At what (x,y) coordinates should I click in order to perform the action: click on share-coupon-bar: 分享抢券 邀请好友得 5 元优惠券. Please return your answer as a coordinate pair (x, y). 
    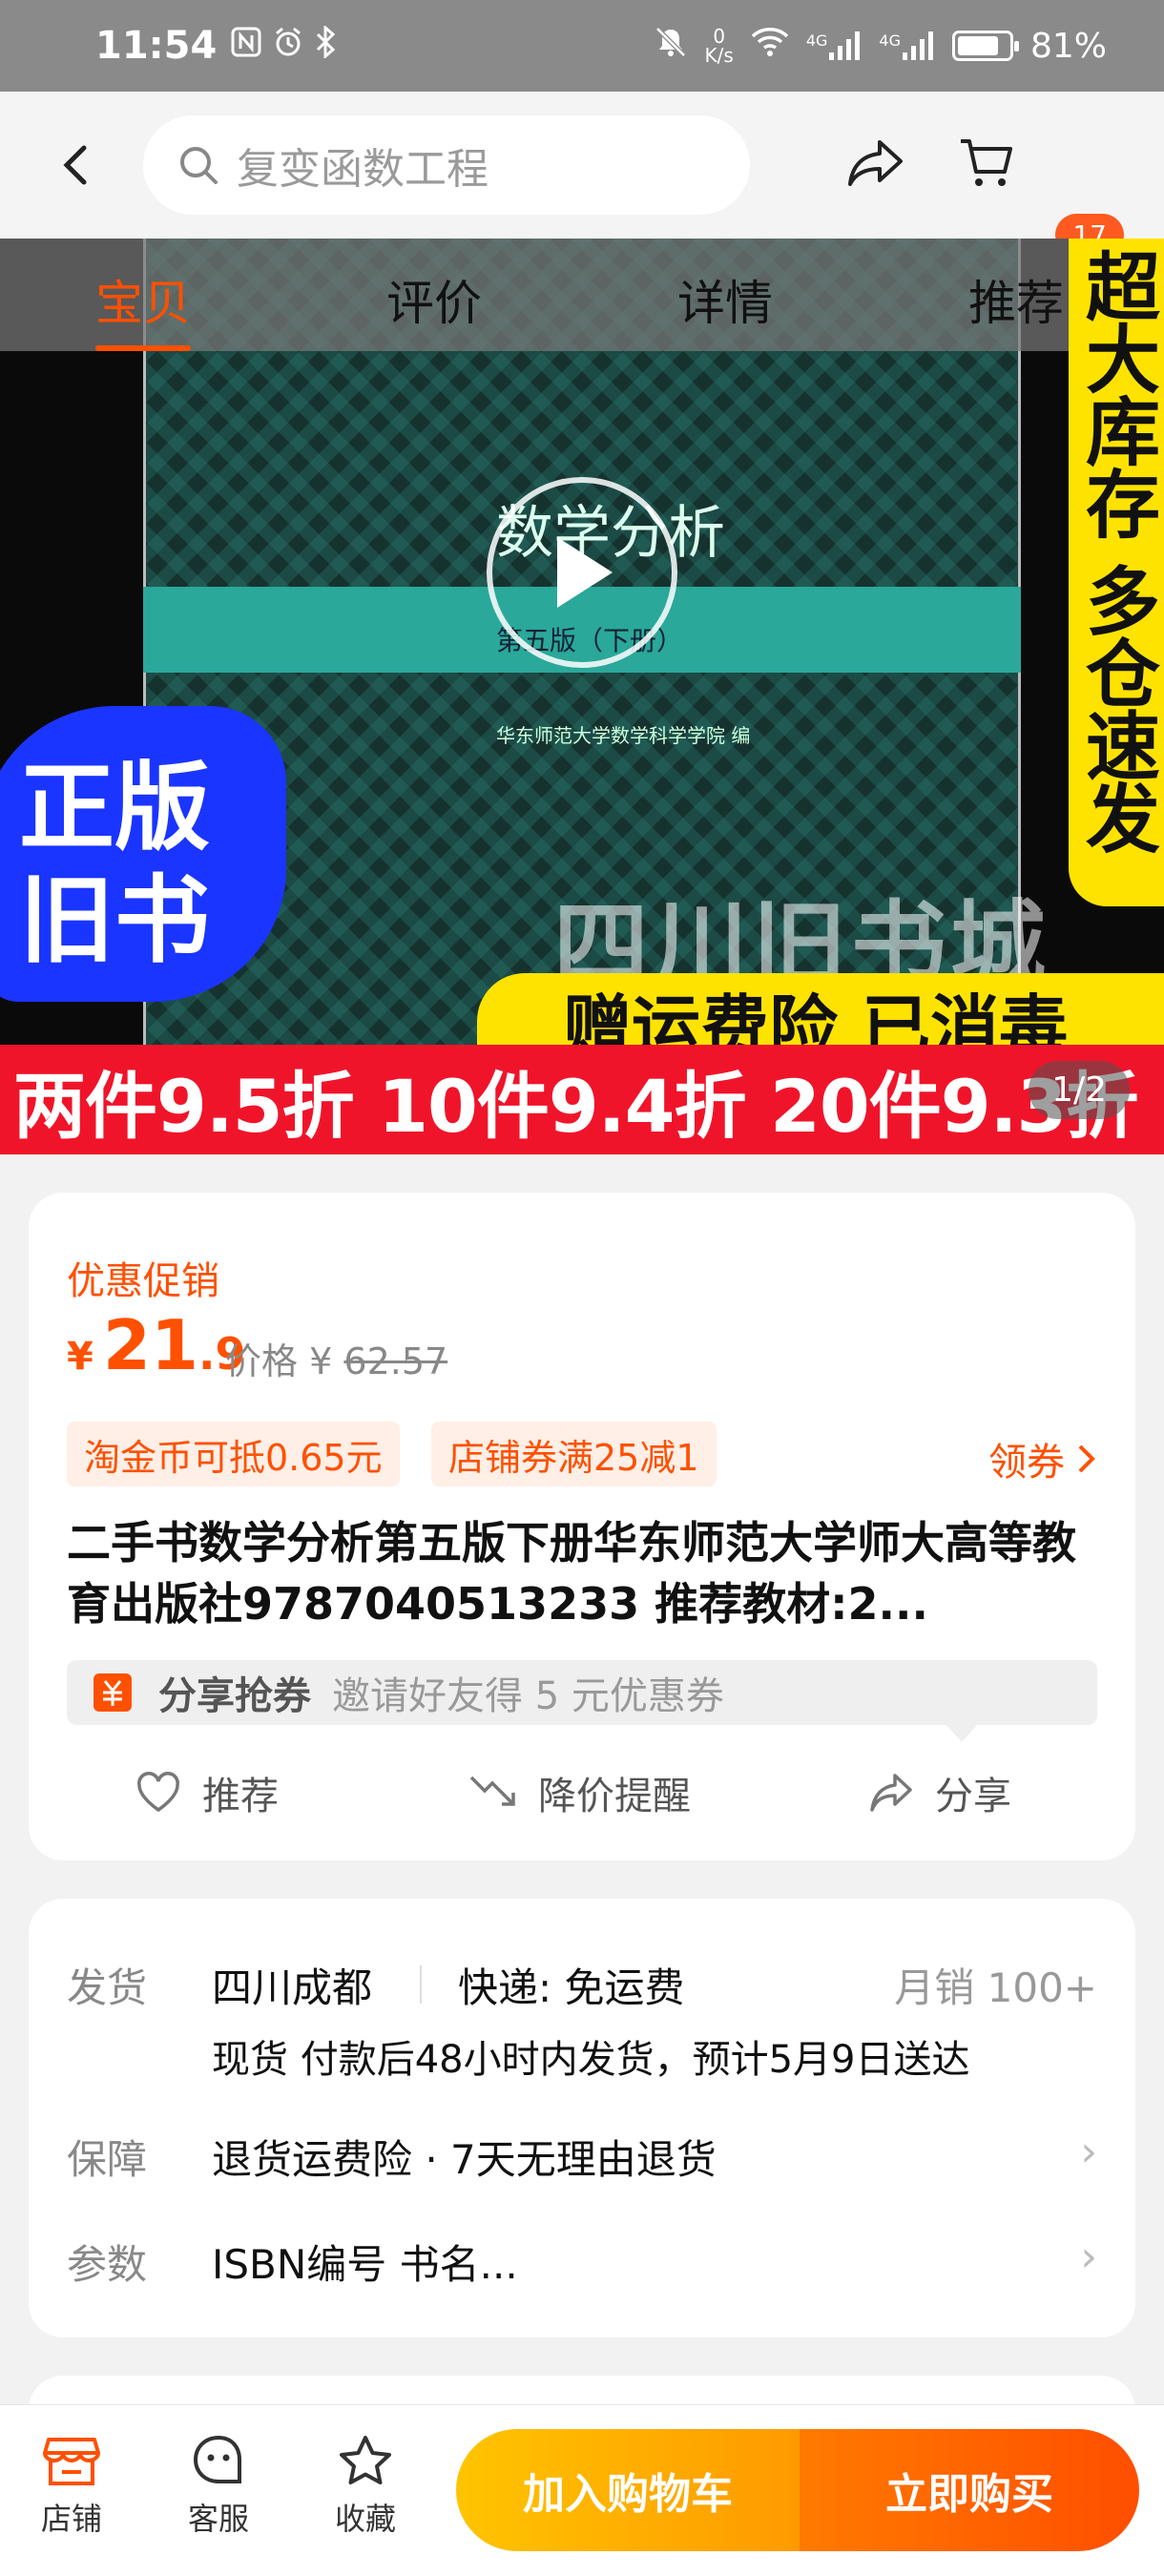
    Looking at the image, I should click on (582, 1692).